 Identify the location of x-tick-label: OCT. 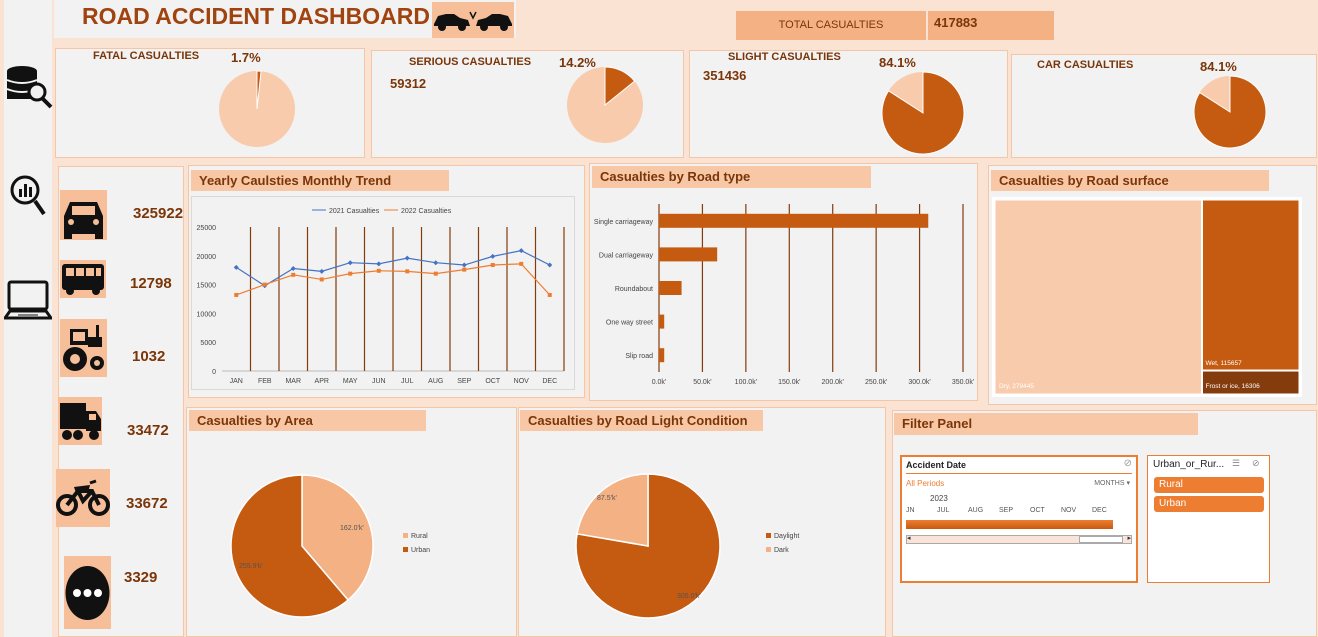
(493, 381).